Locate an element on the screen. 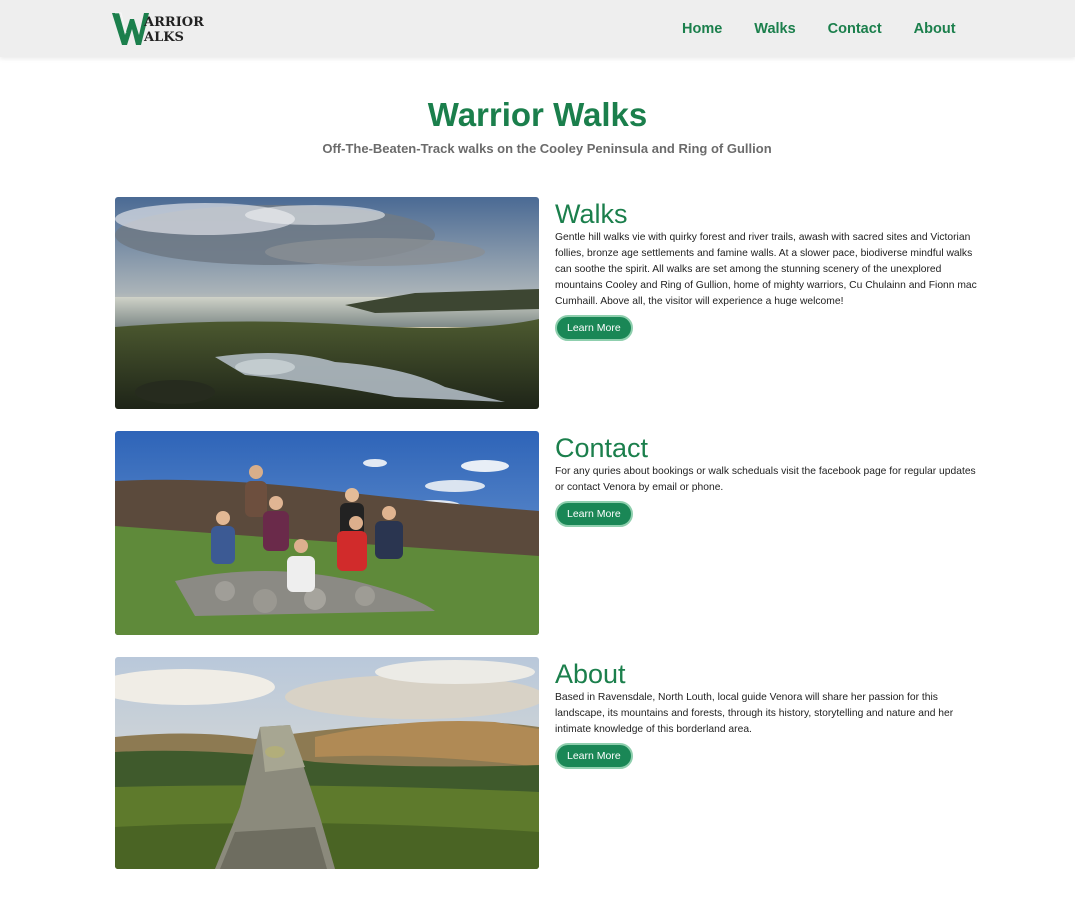 This screenshot has height=897, width=1075. page-title: Warrior Walks is located at coordinates (537, 114).